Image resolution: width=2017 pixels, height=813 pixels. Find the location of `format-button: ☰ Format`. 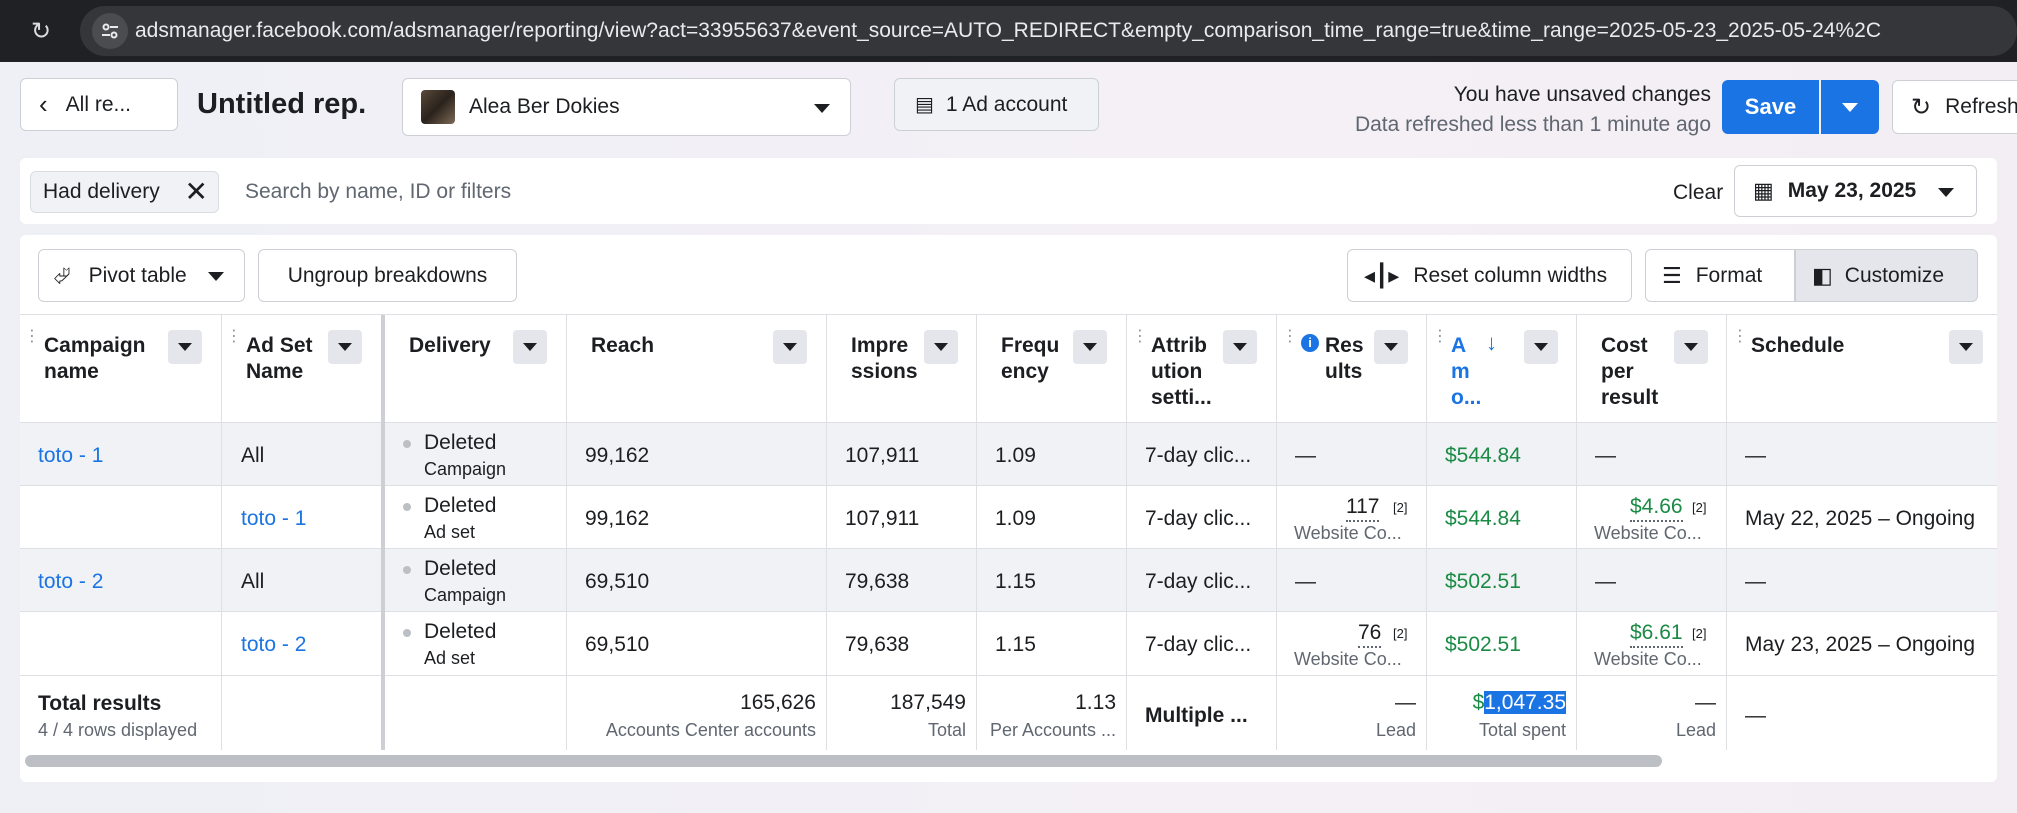

format-button: ☰ Format is located at coordinates (1720, 275).